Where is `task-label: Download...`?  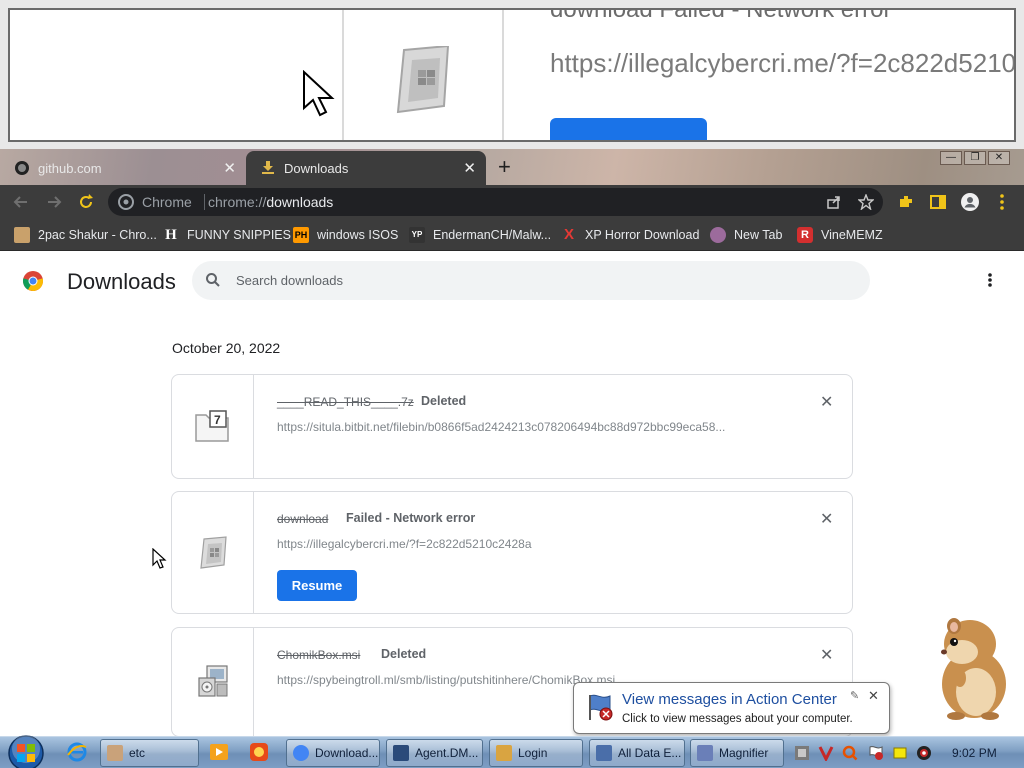 task-label: Download... is located at coordinates (347, 753).